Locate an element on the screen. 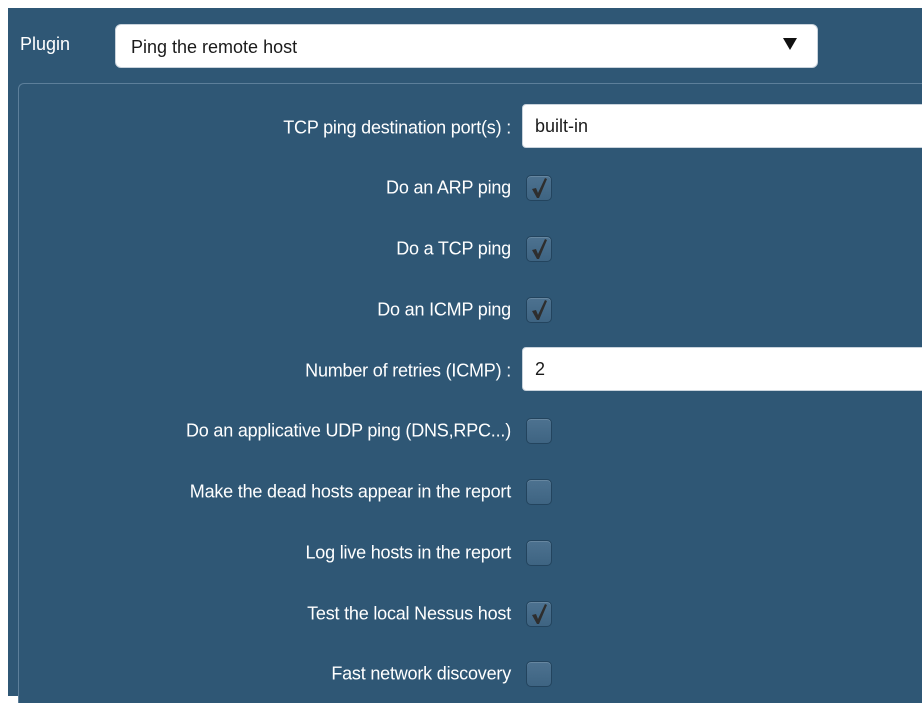 This screenshot has width=922, height=703. udp-ping-label: Do an applicative UDP ping (DNS,RPC...) is located at coordinates (348, 430).